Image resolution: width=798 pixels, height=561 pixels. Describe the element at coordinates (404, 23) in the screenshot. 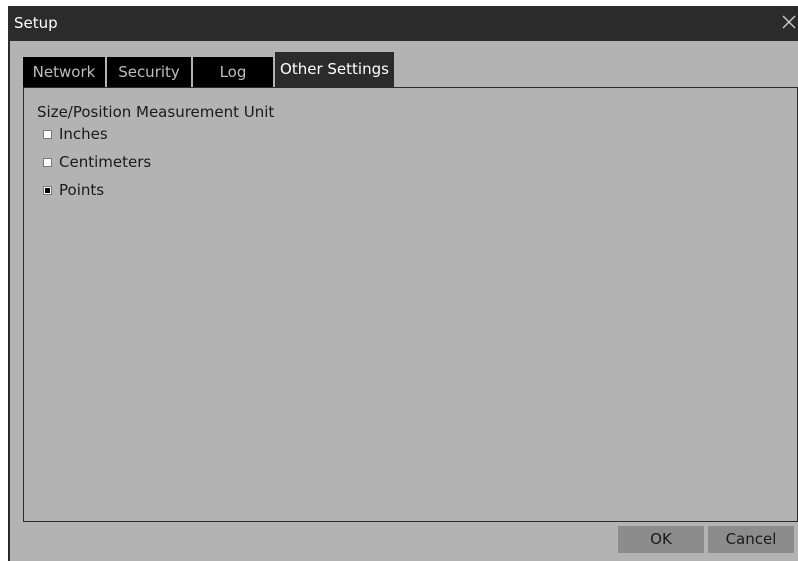

I see `title-bar: Setup` at that location.